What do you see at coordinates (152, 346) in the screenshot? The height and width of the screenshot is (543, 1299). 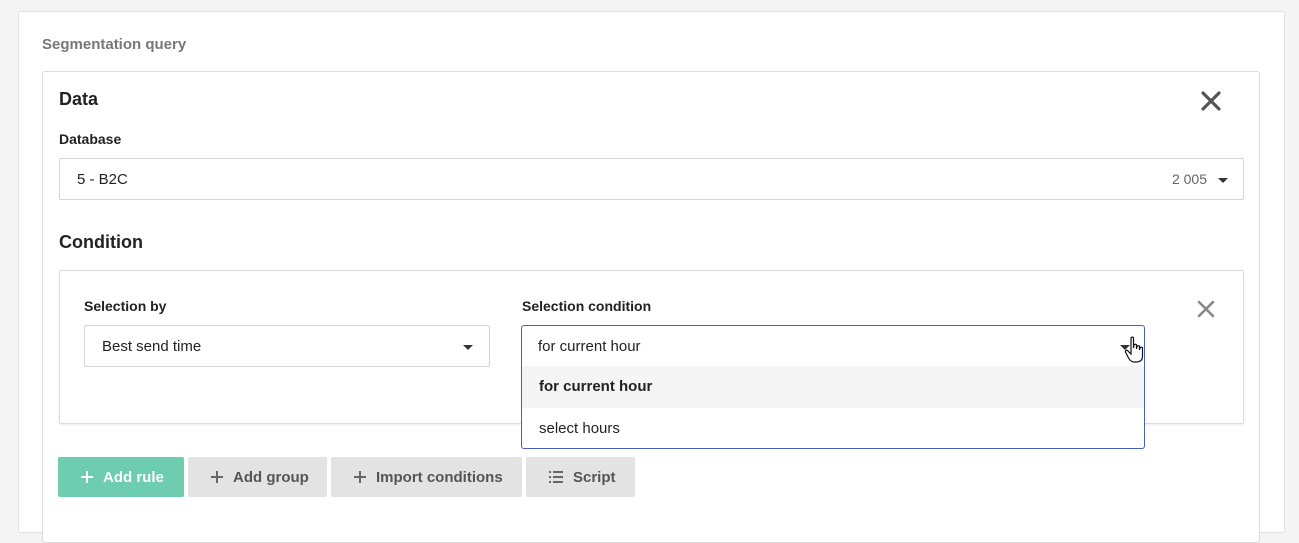 I see `selection-by-value: Best send time` at bounding box center [152, 346].